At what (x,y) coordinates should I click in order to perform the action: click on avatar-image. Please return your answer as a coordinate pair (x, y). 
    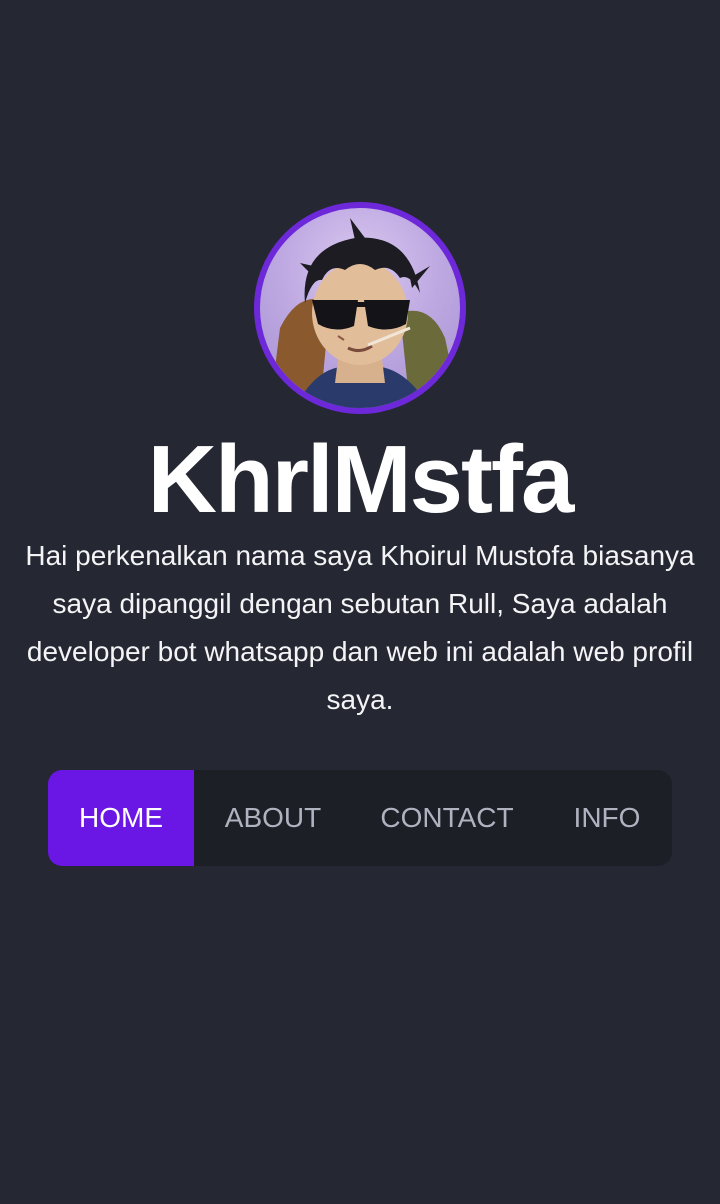
    Looking at the image, I should click on (365, 313).